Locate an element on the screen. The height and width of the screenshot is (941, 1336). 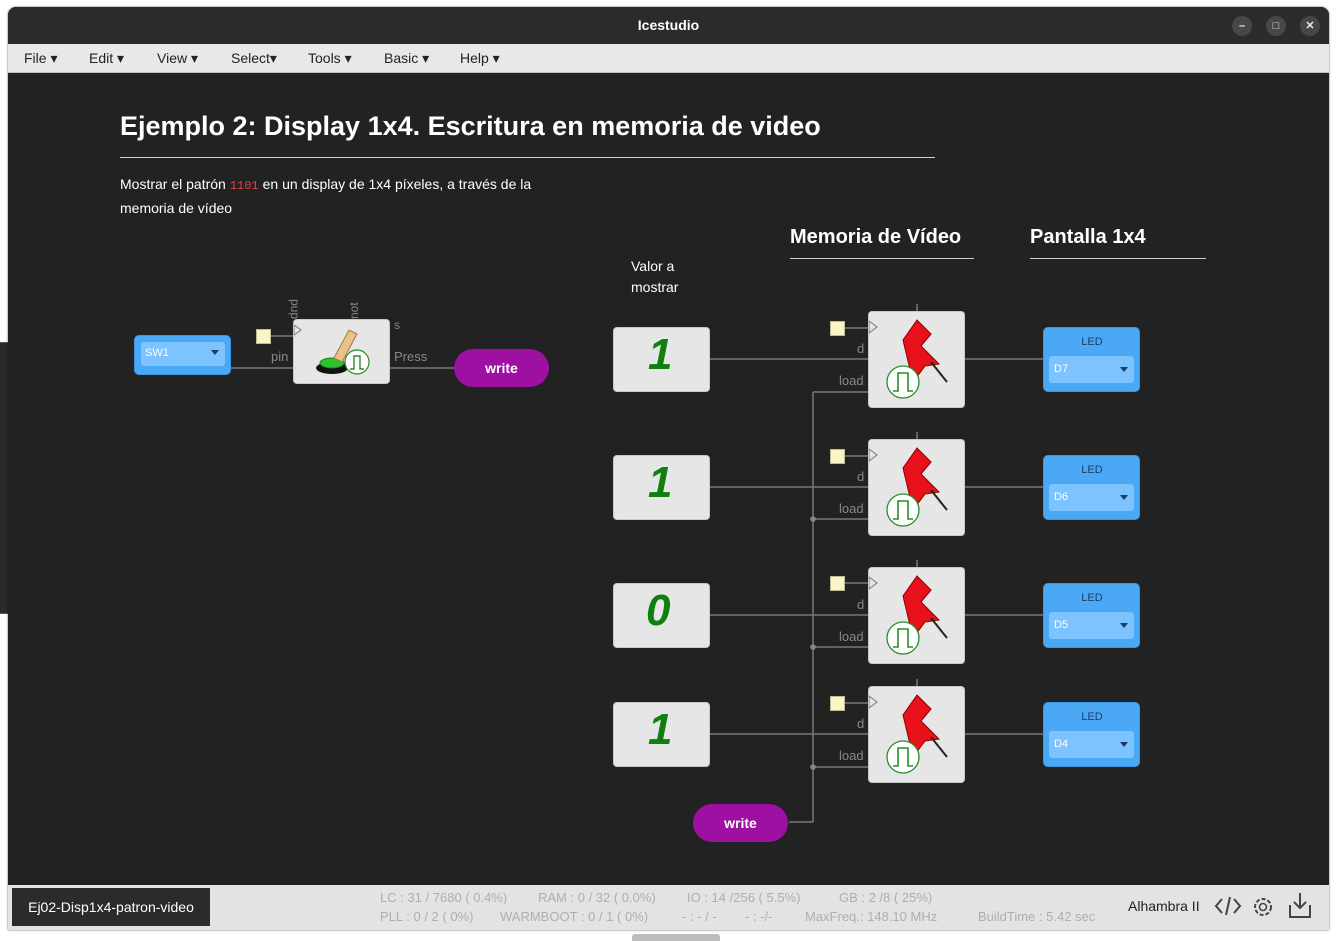
maximize-icon: □ is located at coordinates (1276, 26).